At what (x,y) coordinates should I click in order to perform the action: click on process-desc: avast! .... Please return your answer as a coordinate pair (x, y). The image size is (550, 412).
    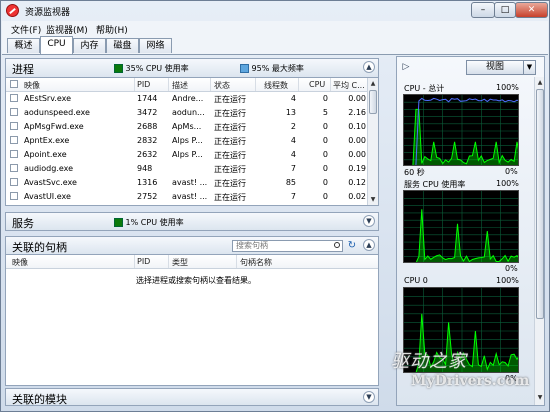
    Looking at the image, I should click on (190, 196).